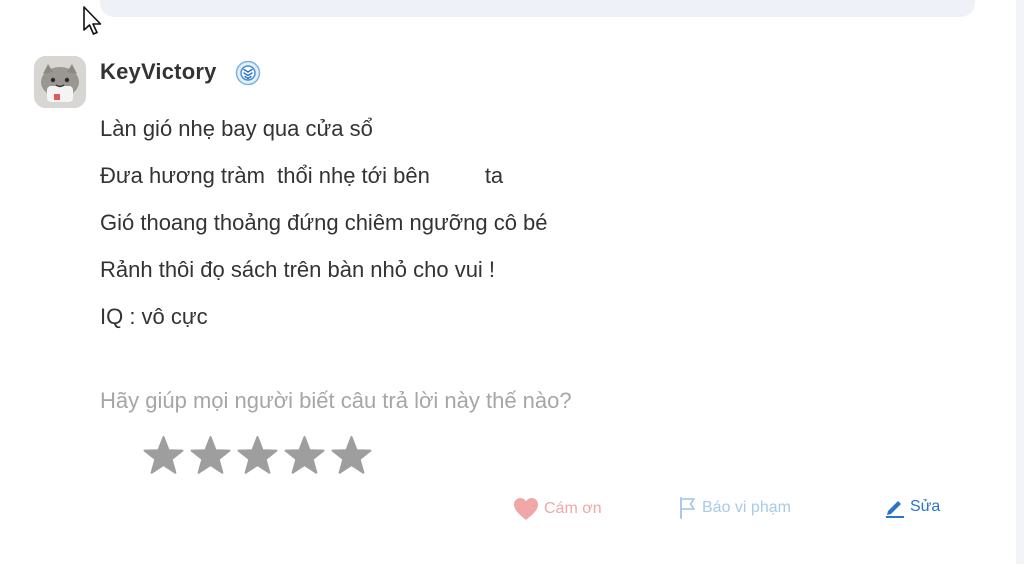  What do you see at coordinates (1020, 282) in the screenshot?
I see `scrollbar-track` at bounding box center [1020, 282].